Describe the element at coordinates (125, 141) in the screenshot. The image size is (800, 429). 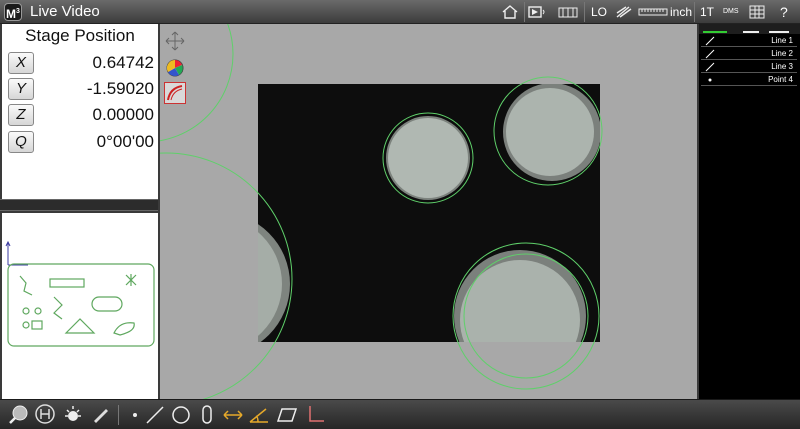
I see `axis-q-value: 0°00'00` at that location.